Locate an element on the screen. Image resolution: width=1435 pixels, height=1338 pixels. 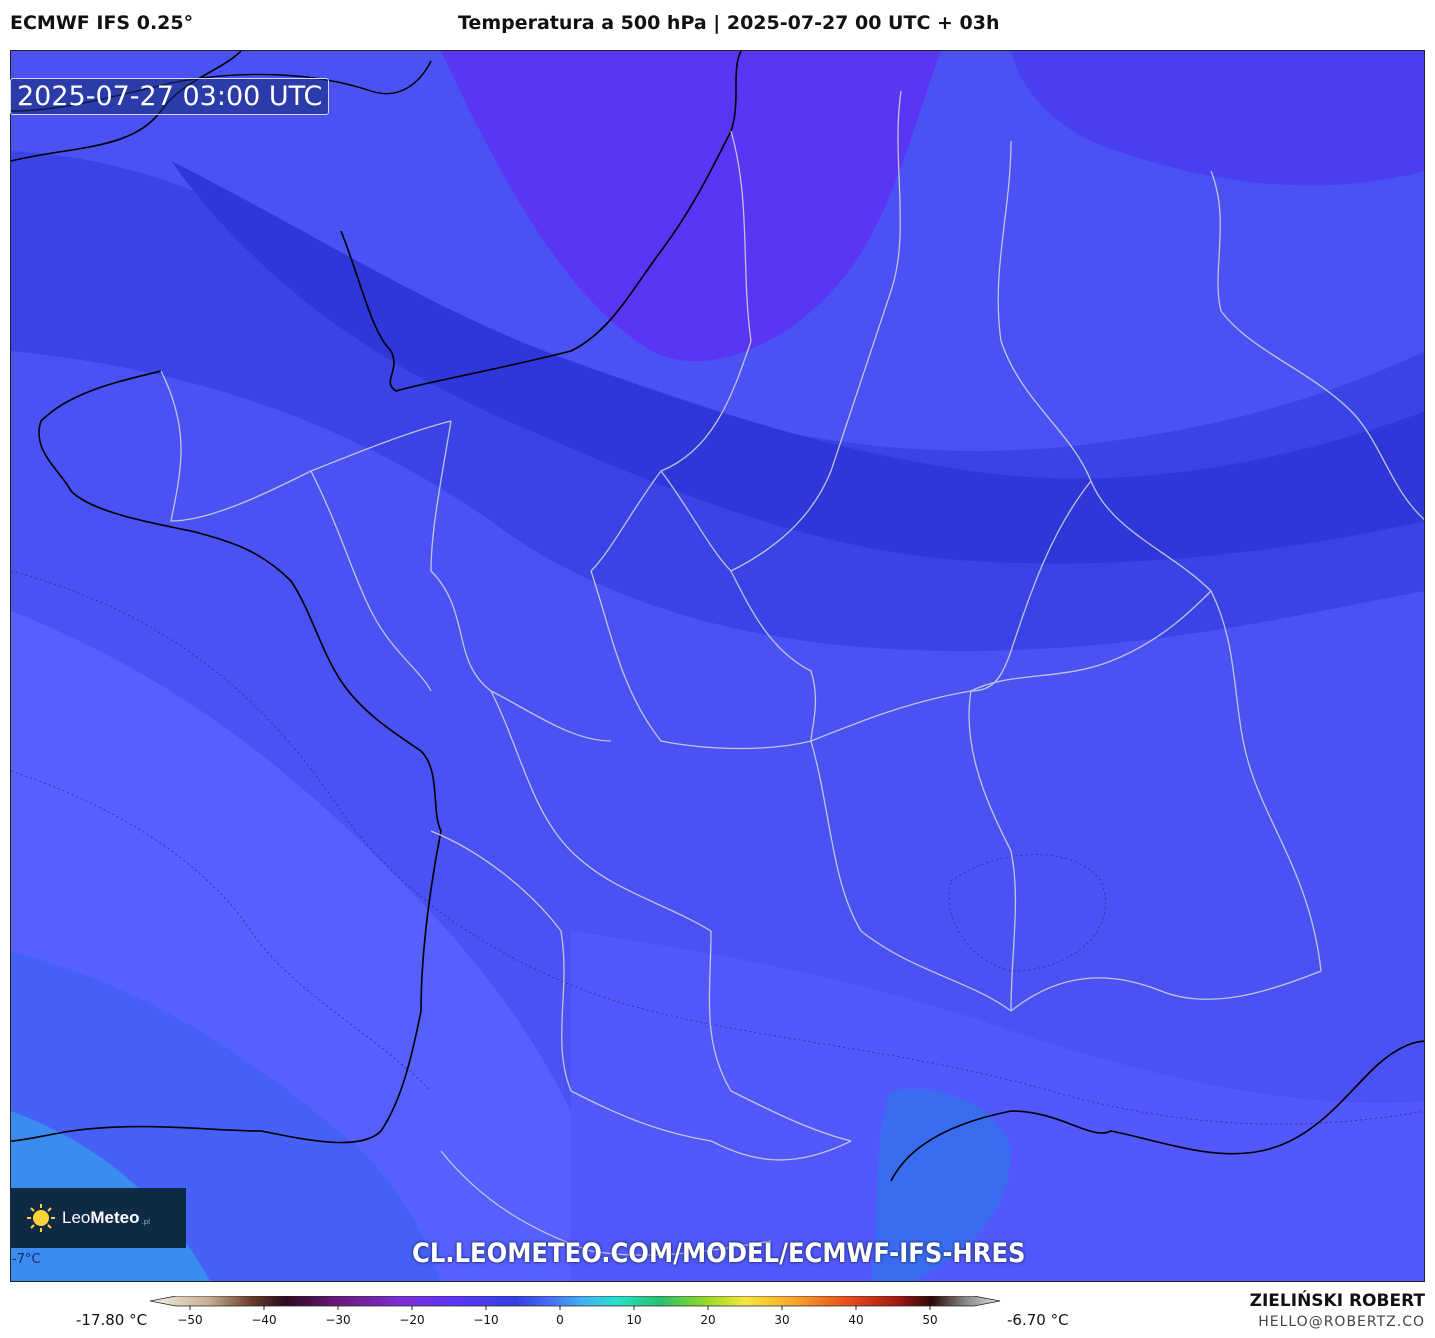
colorbar-tick-label: −50 is located at coordinates (189, 1320).